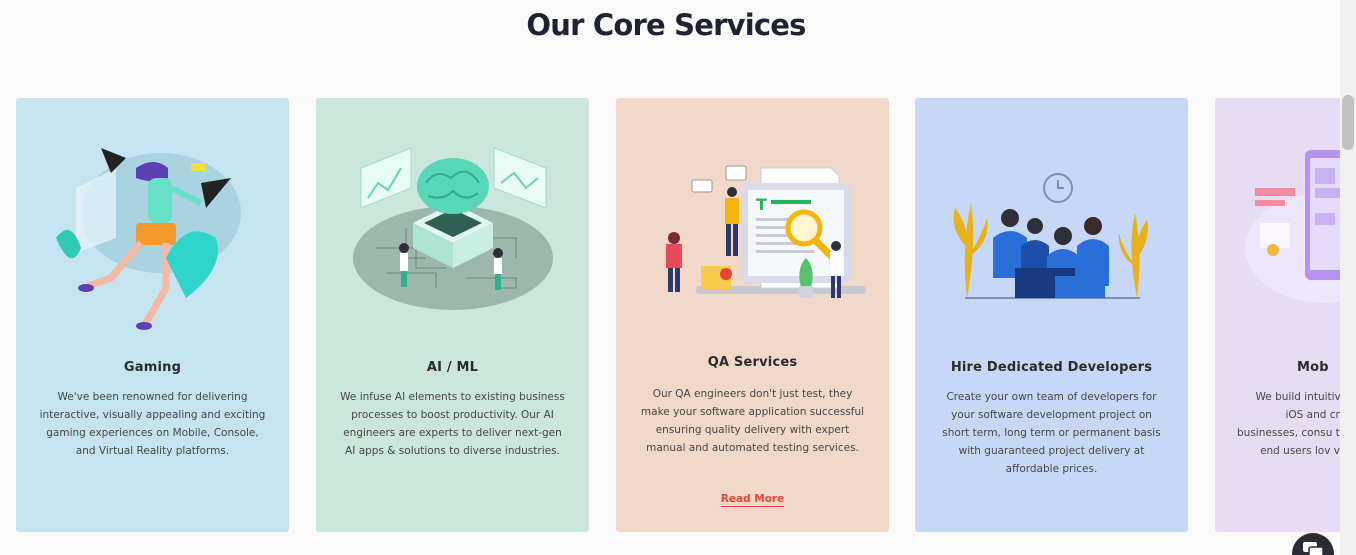 The height and width of the screenshot is (555, 1356). Describe the element at coordinates (152, 367) in the screenshot. I see `card-title: Gaming` at that location.